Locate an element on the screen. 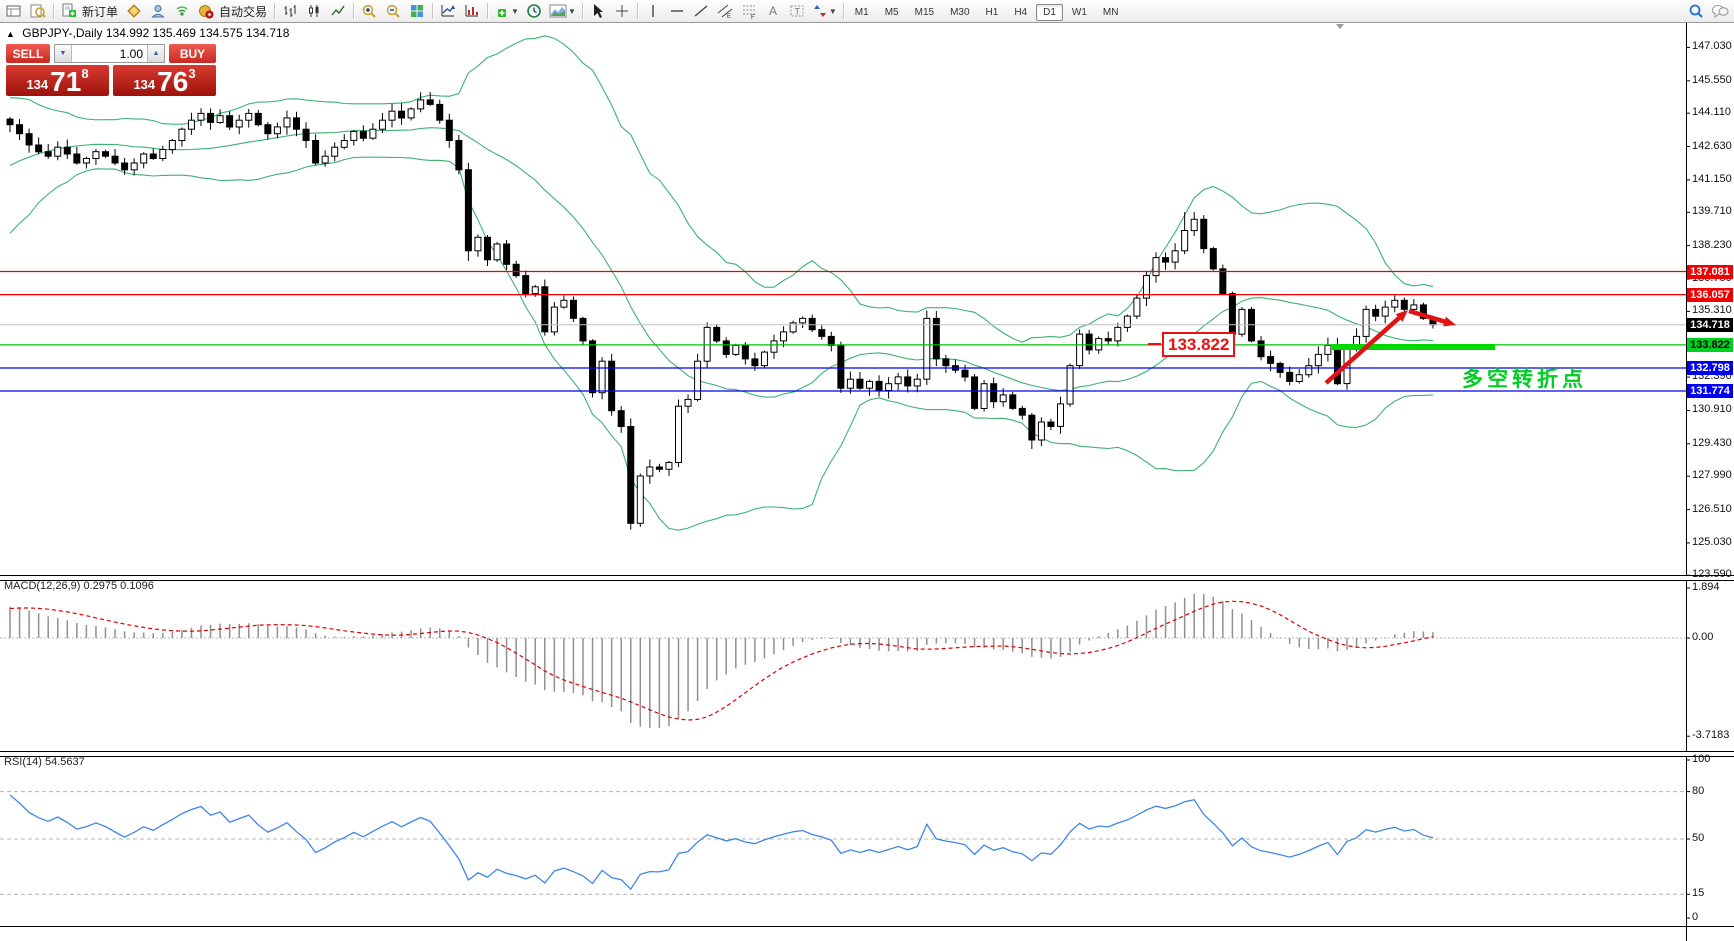  trend-arrow is located at coordinates (1449, 321).